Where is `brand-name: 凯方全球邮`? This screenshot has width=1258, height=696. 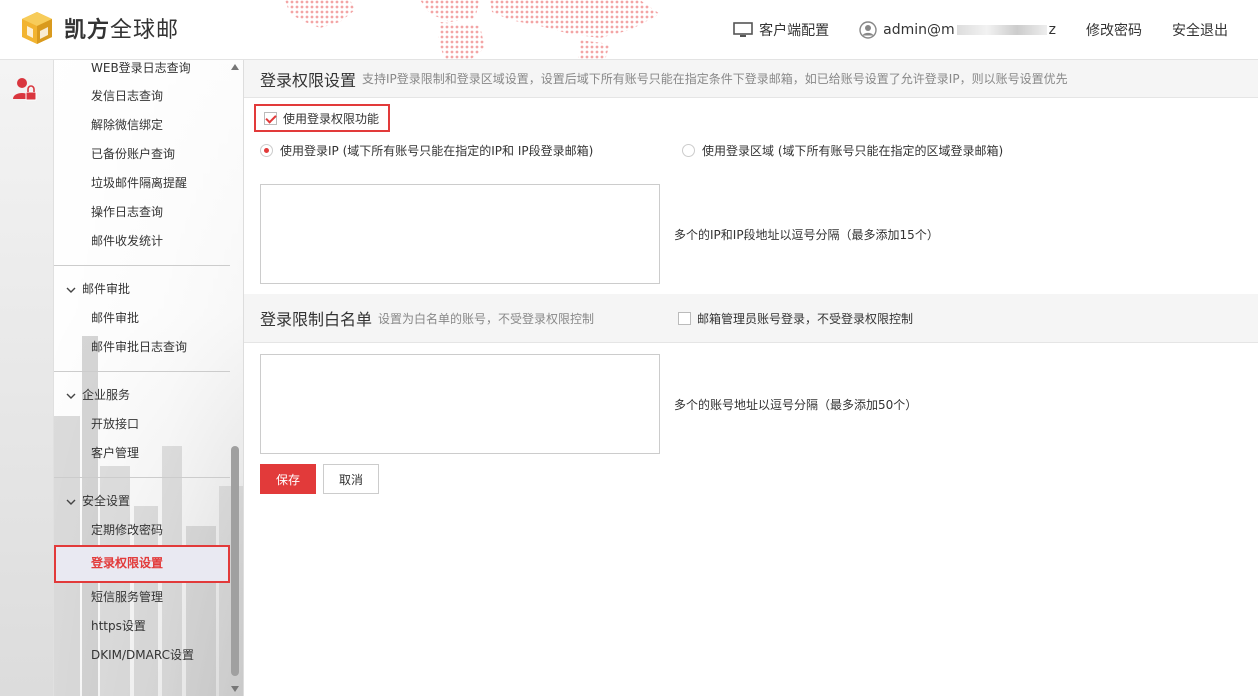 brand-name: 凯方全球邮 is located at coordinates (122, 30).